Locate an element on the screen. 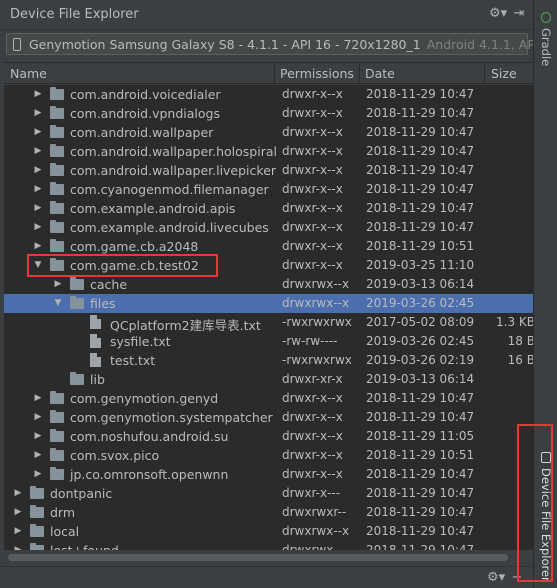  title-toolbar: ⚙▾ ⇥ is located at coordinates (508, 14).